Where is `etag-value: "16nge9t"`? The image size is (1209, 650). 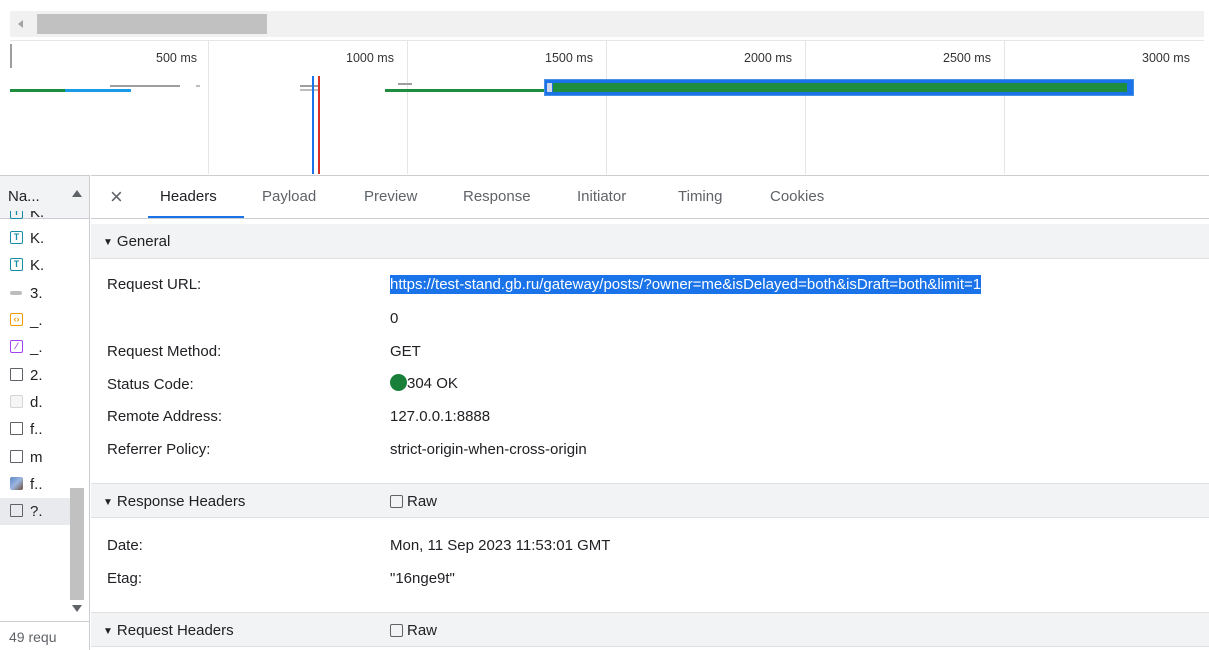 etag-value: "16nge9t" is located at coordinates (422, 578).